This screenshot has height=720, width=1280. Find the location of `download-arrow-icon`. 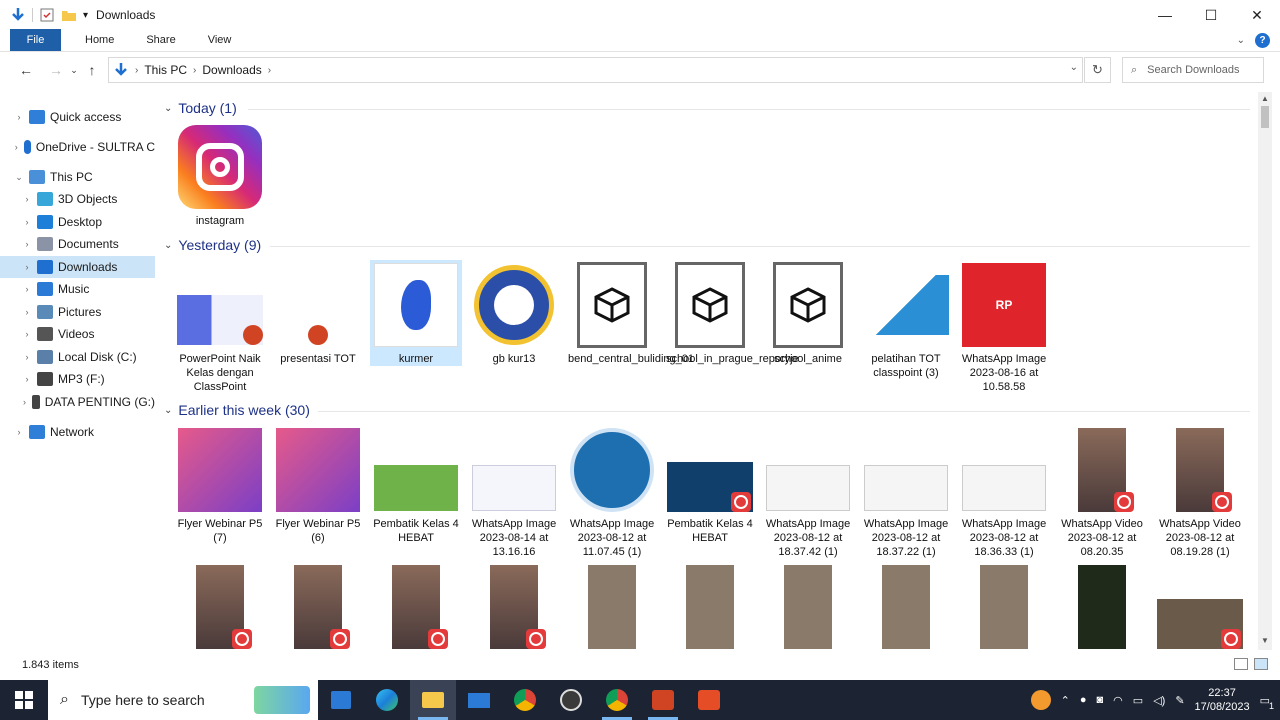

download-arrow-icon is located at coordinates (18, 15).